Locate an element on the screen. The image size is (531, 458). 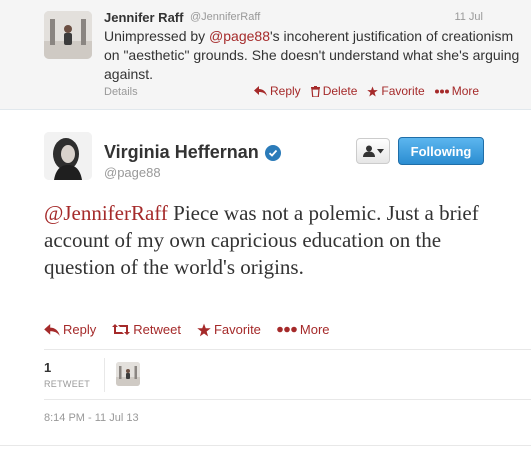
delete-icon is located at coordinates (315, 91).